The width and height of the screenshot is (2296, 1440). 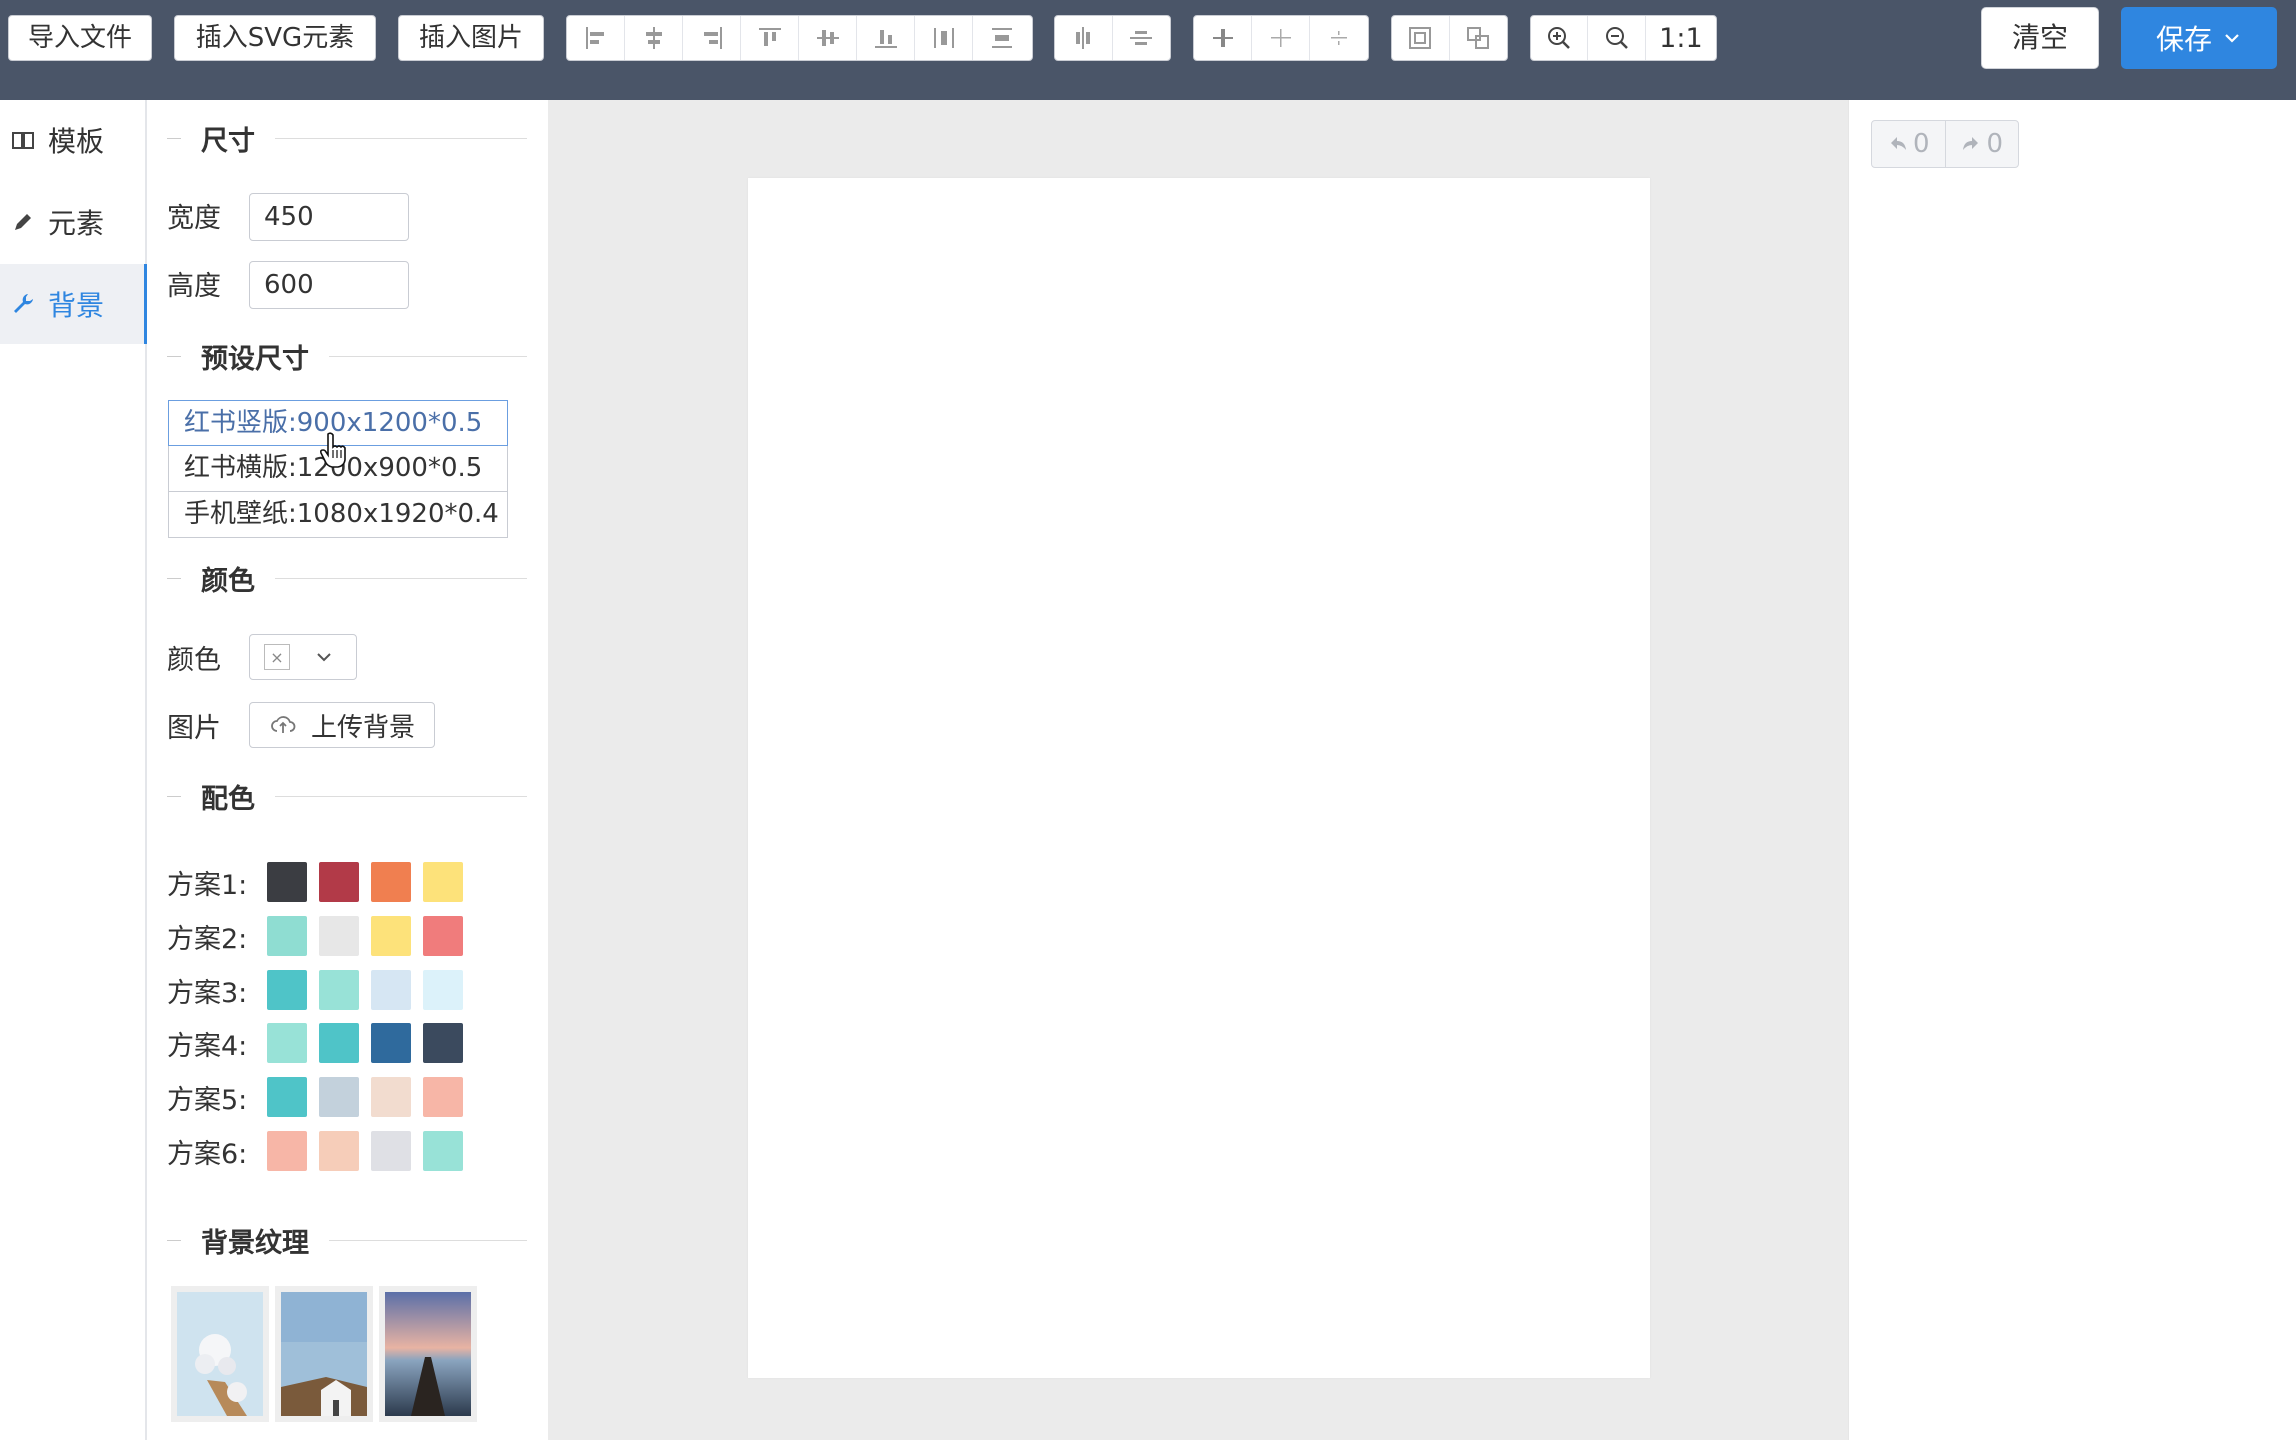 What do you see at coordinates (712, 38) in the screenshot?
I see `align-right-icon` at bounding box center [712, 38].